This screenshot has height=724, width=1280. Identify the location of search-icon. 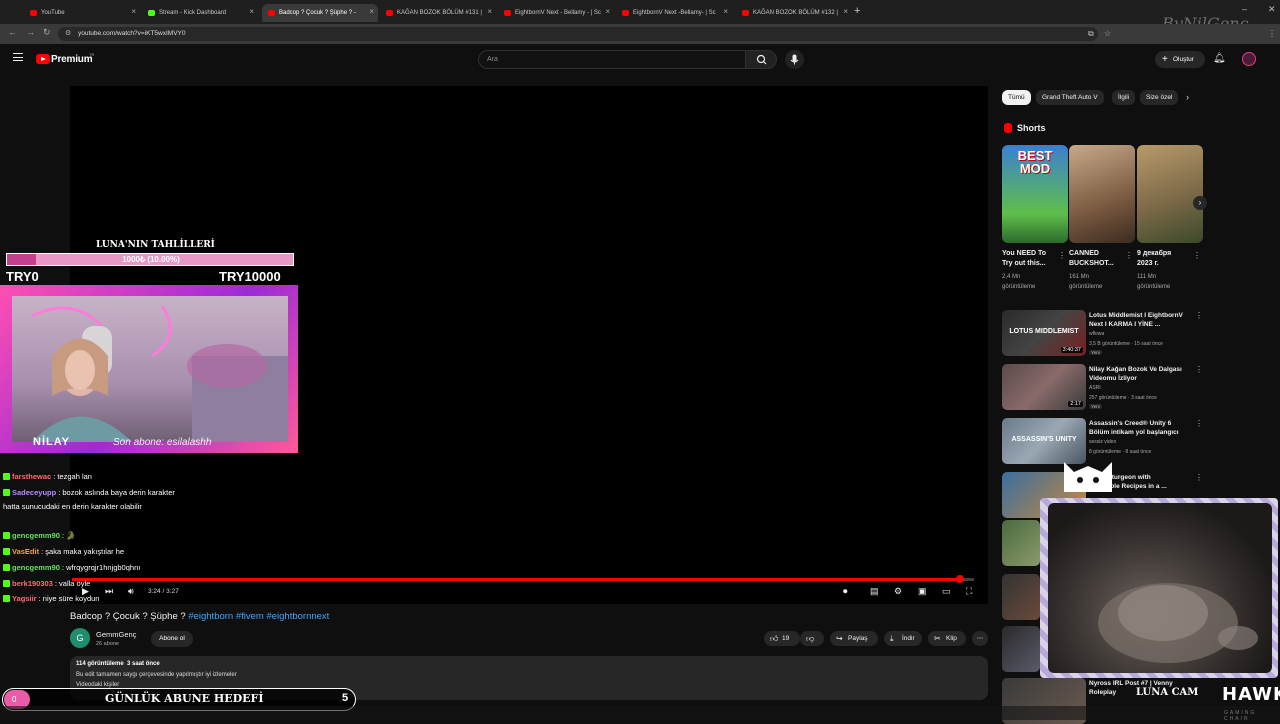
(761, 59).